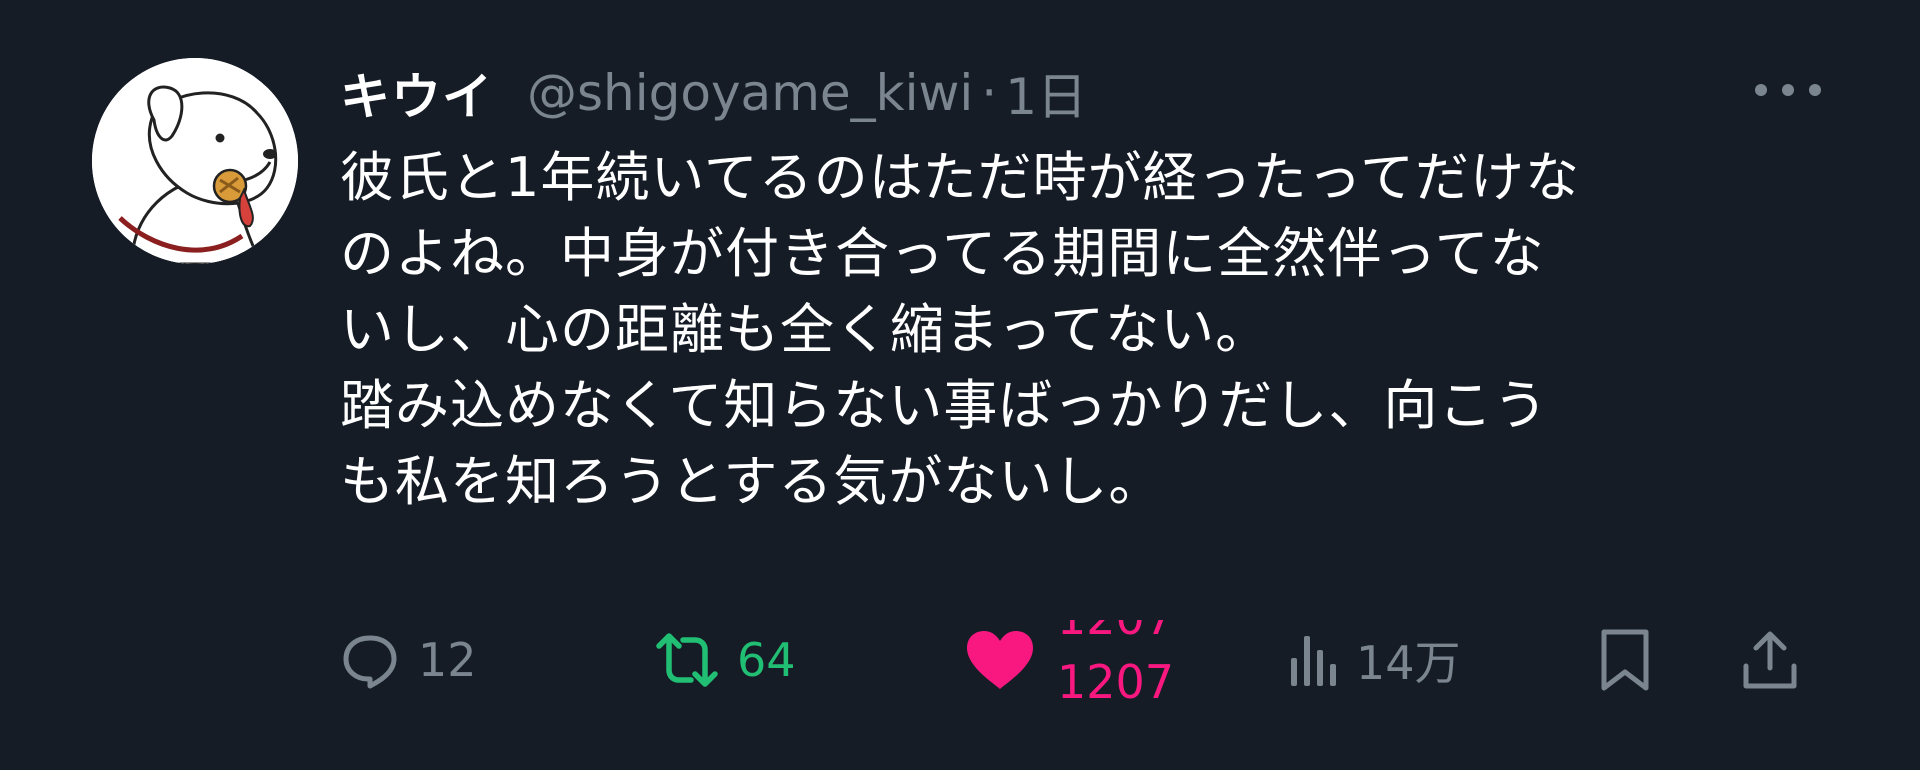  Describe the element at coordinates (725, 660) in the screenshot. I see `retweet-button: 64` at that location.